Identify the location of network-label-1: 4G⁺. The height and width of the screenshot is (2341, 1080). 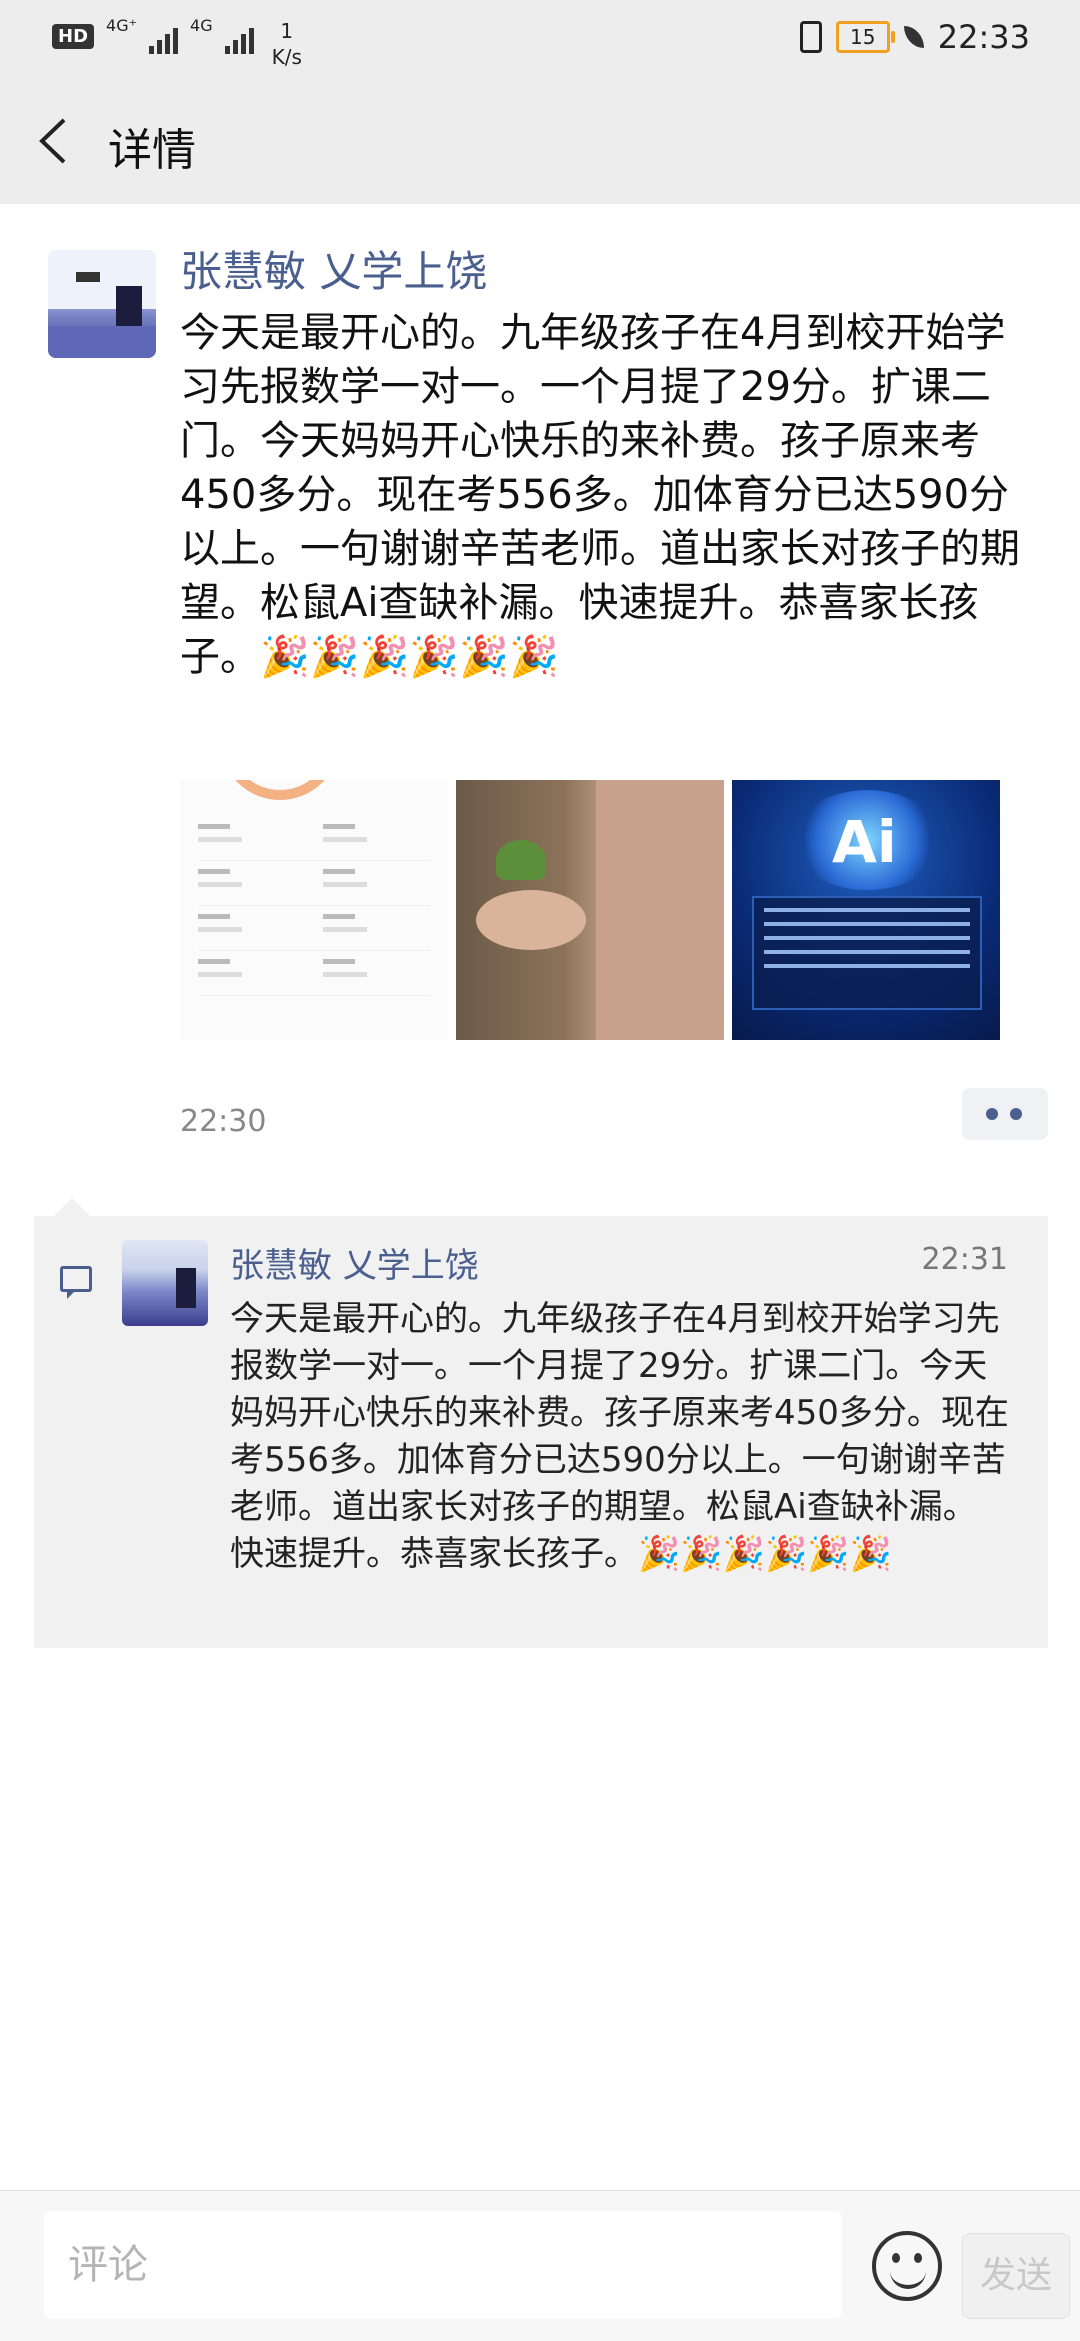
(122, 25).